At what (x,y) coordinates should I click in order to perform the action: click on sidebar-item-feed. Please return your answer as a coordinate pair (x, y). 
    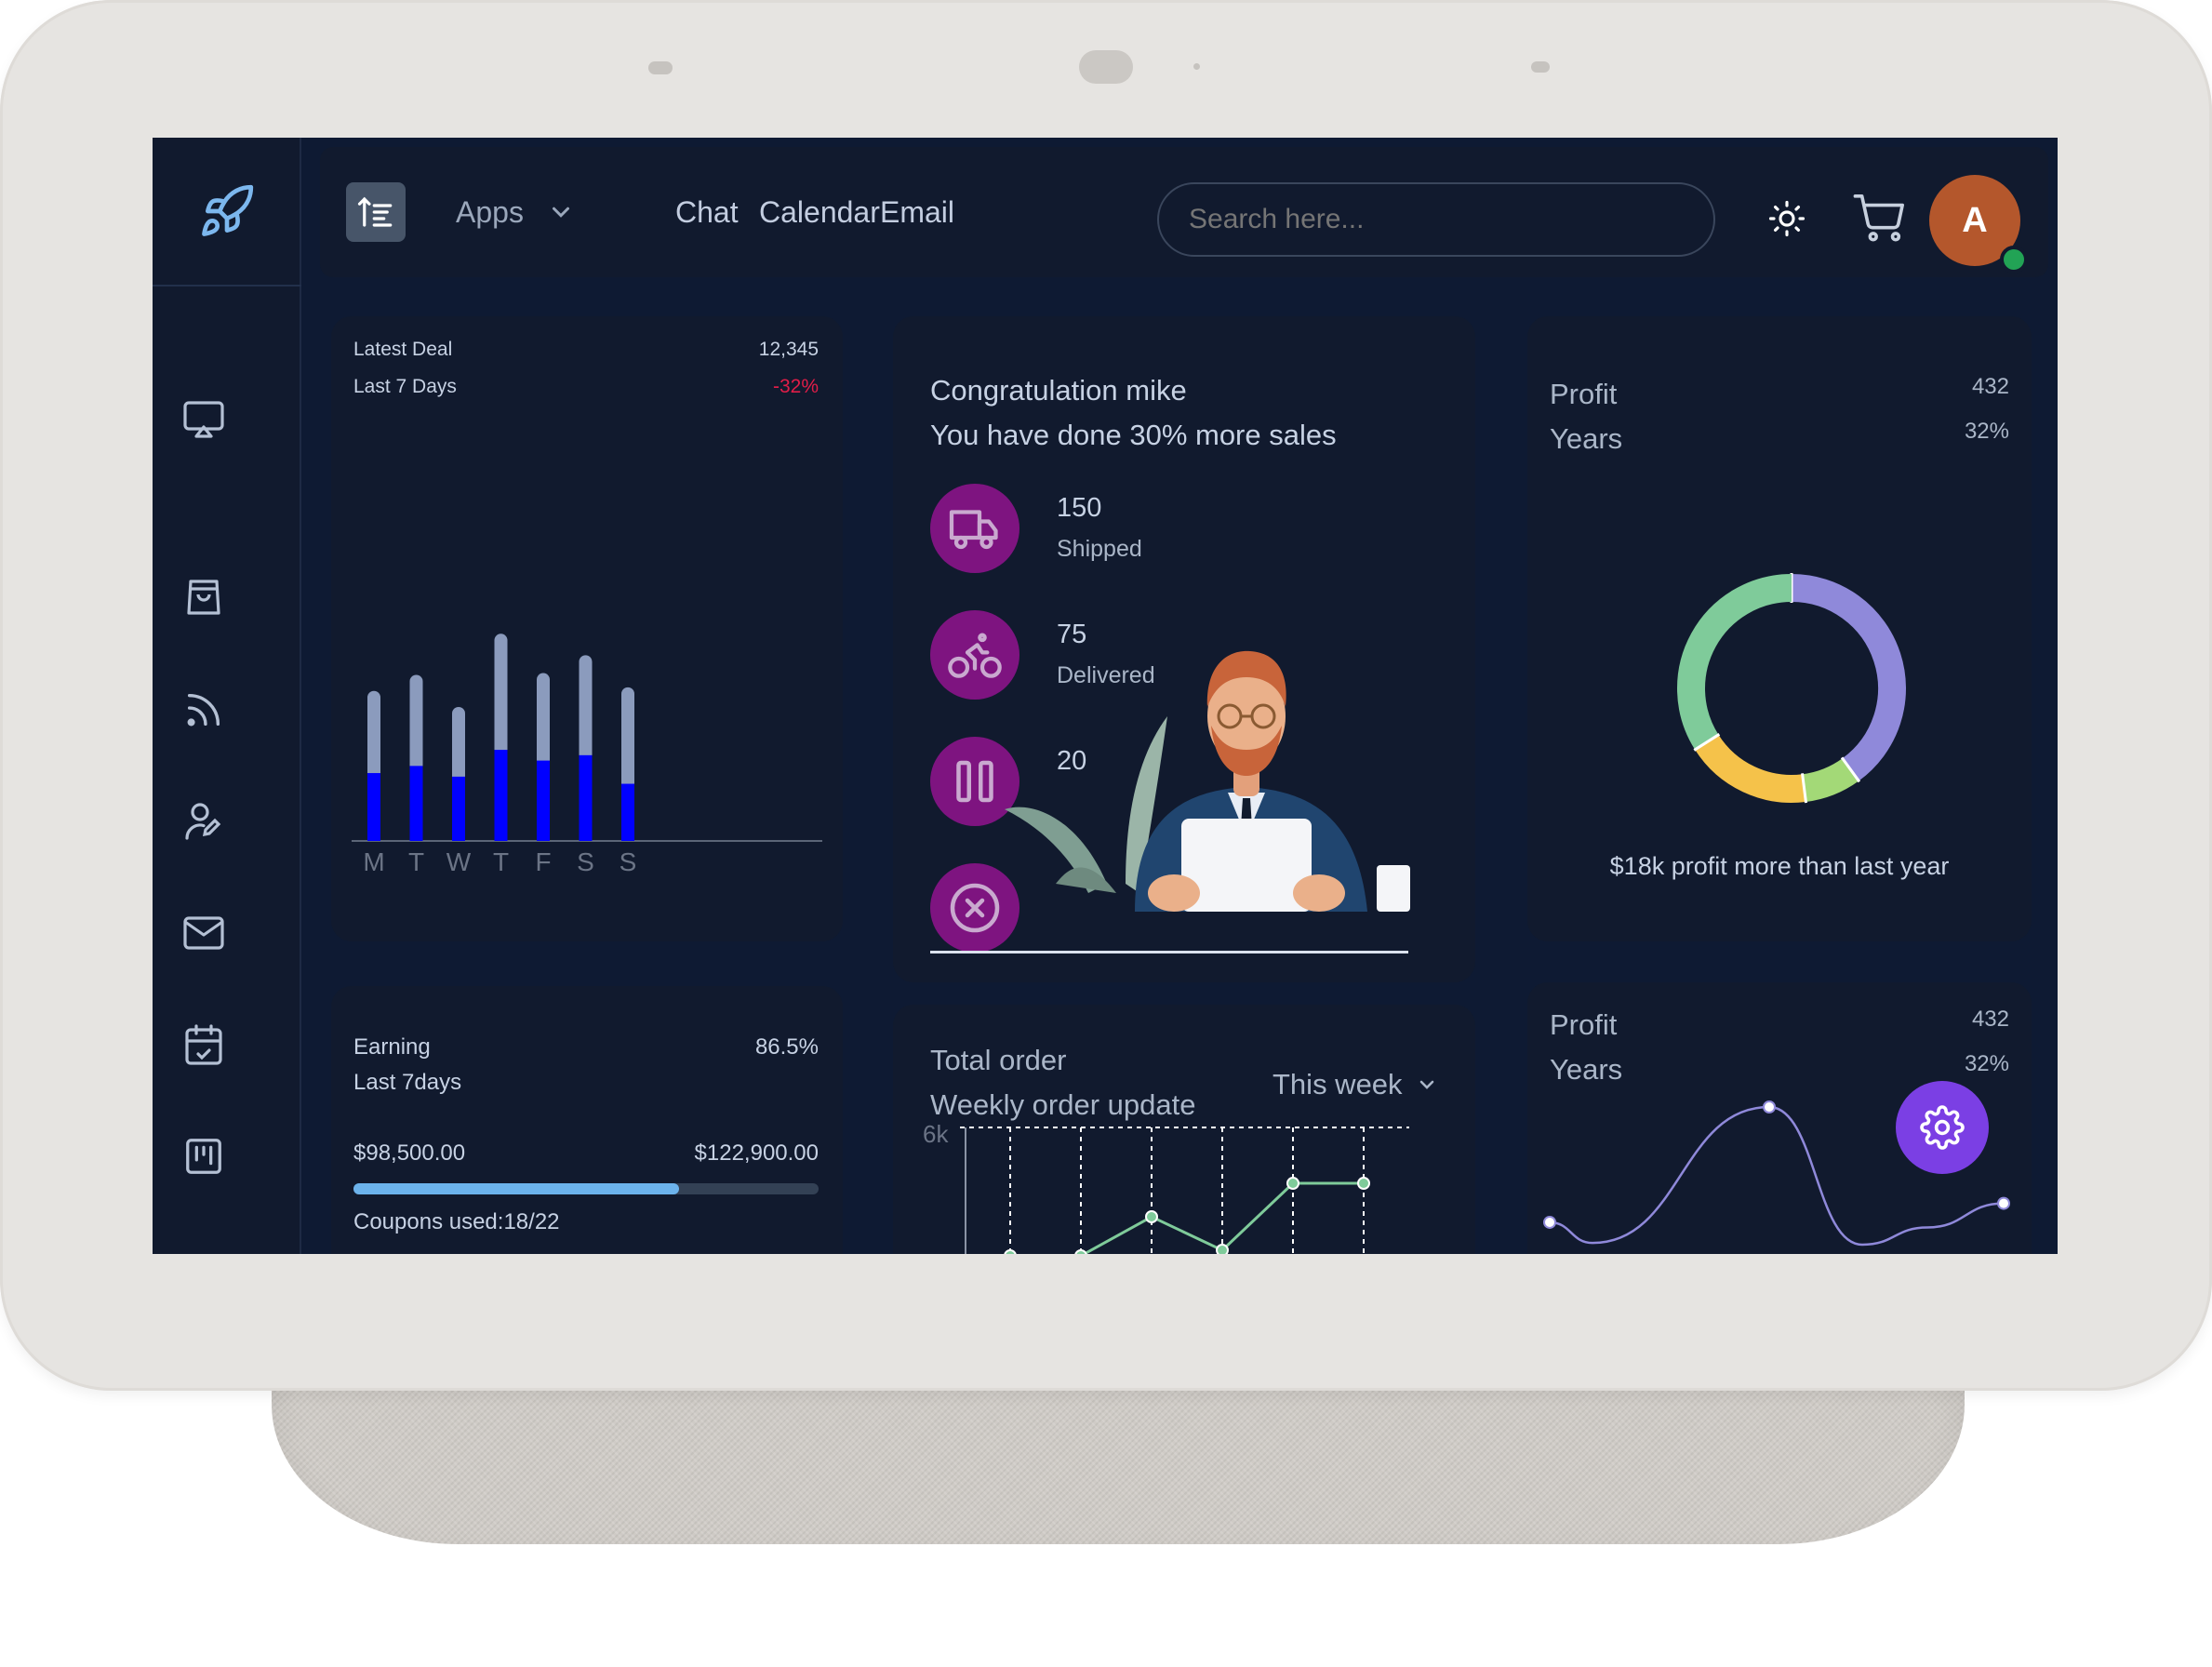
    Looking at the image, I should click on (203, 710).